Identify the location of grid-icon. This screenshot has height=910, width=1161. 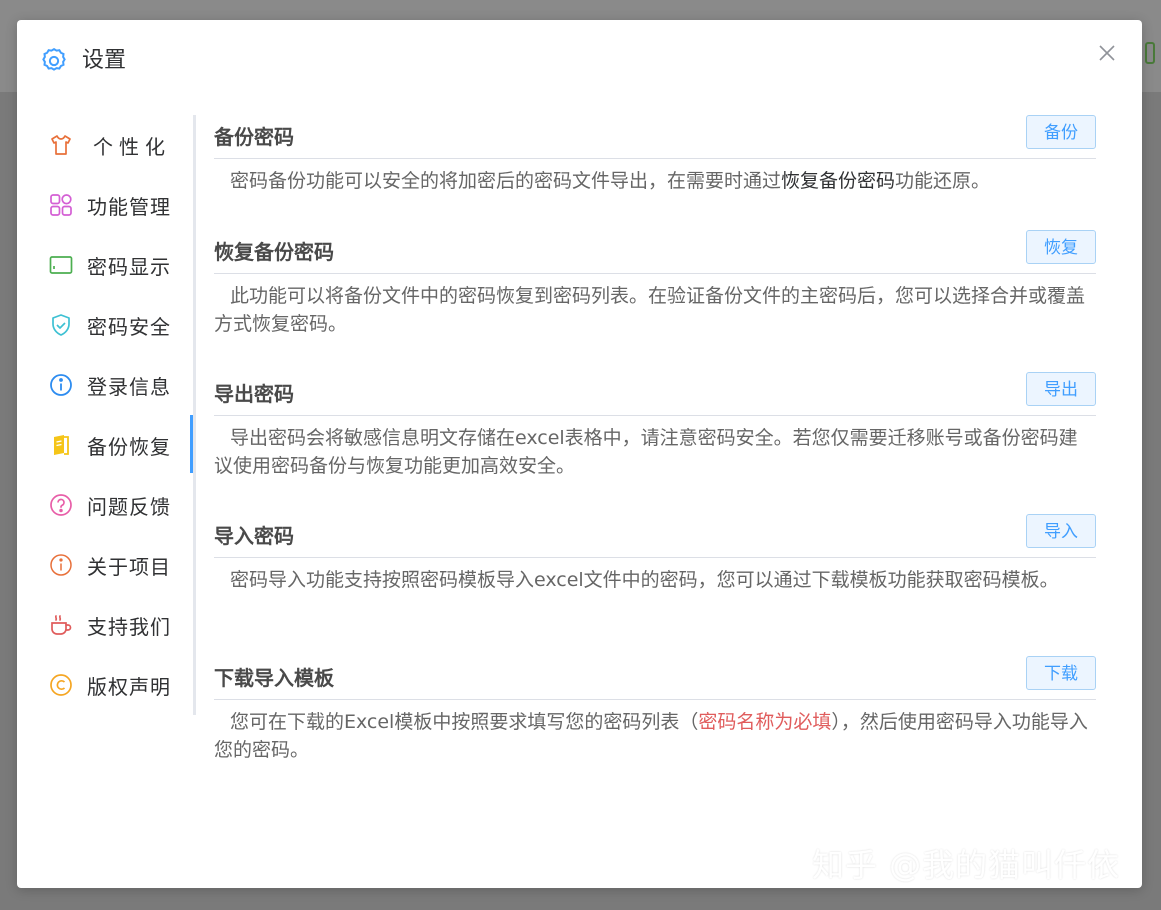
(61, 205).